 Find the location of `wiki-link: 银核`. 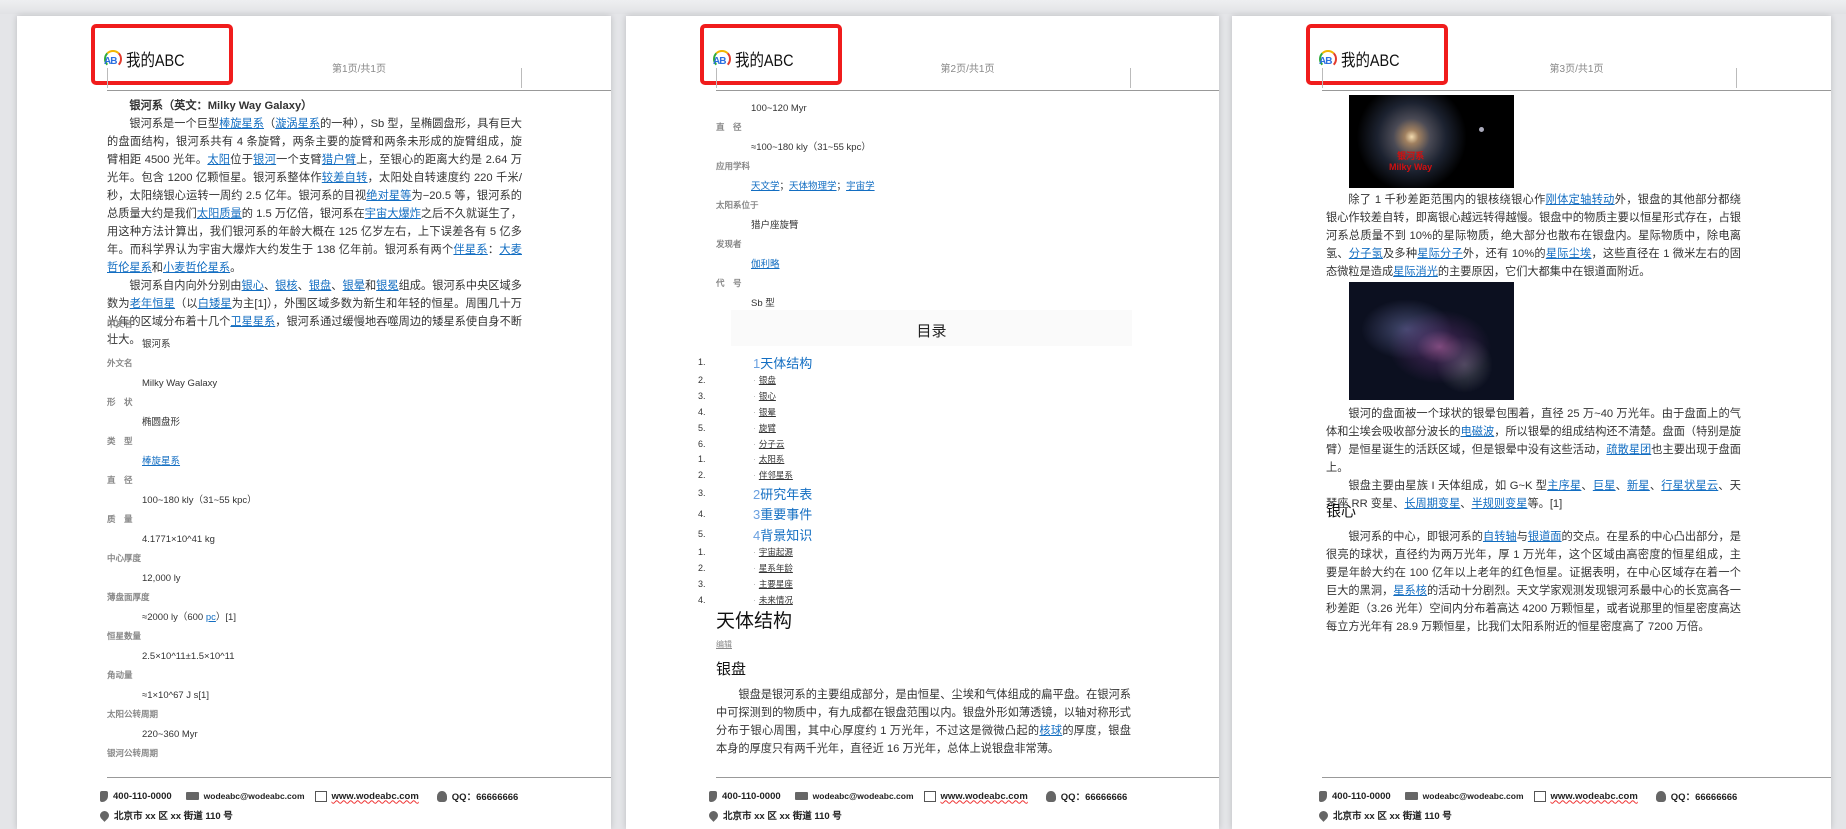

wiki-link: 银核 is located at coordinates (286, 286).